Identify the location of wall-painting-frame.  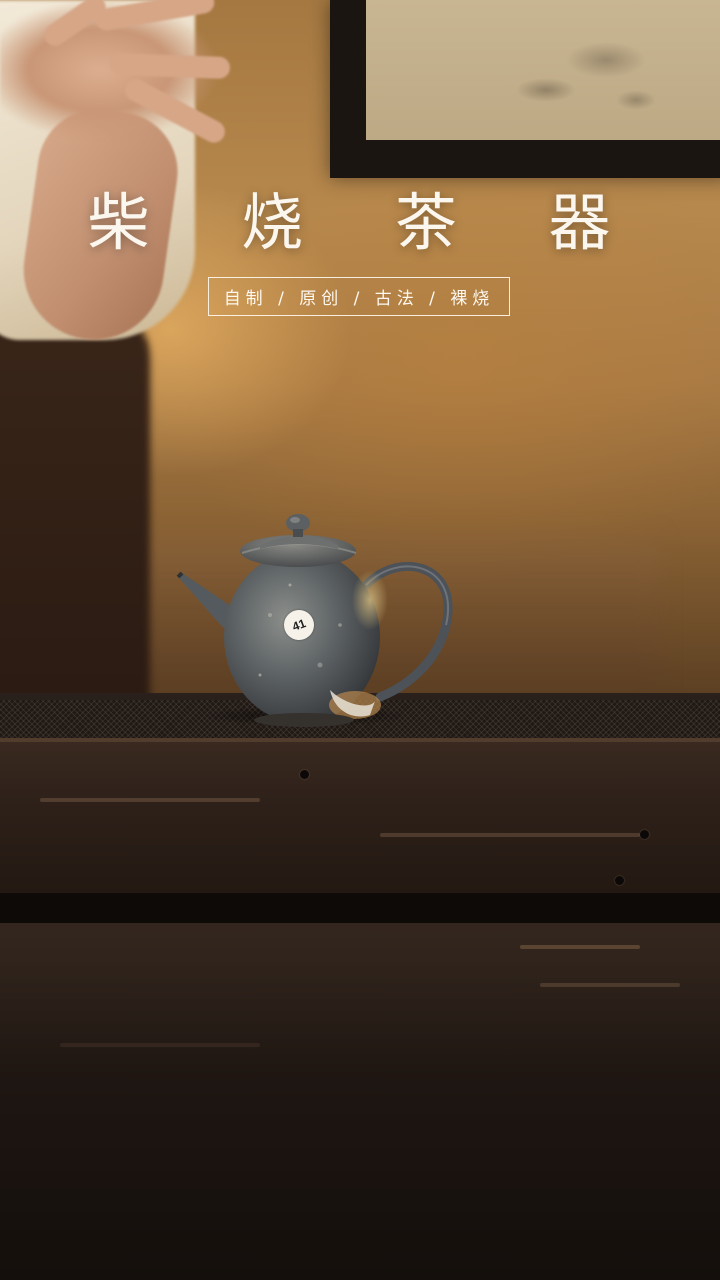
(525, 89).